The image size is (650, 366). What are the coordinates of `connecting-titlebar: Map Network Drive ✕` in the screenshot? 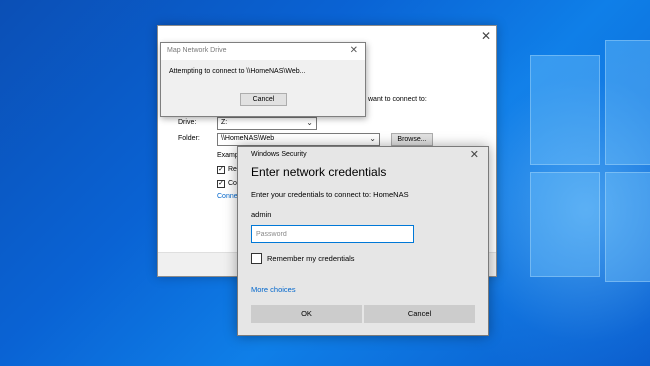 It's located at (263, 51).